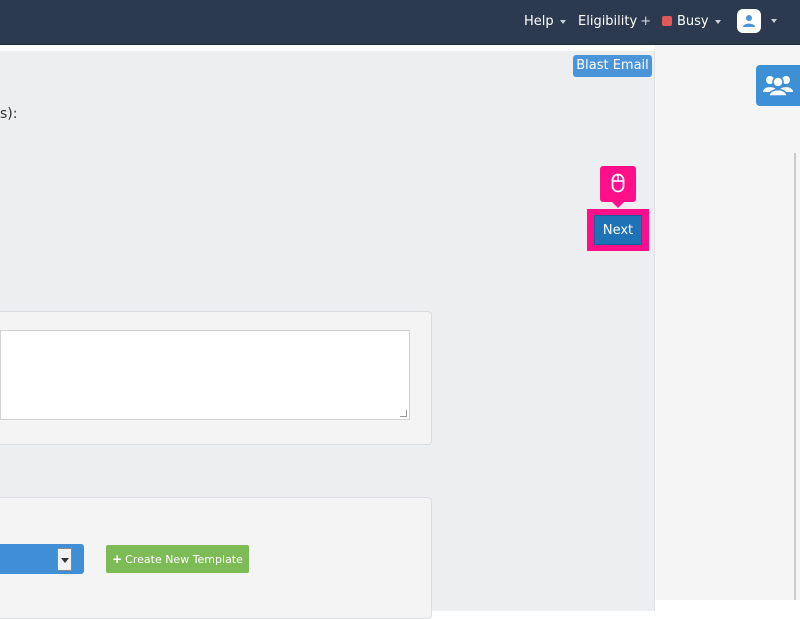 Image resolution: width=800 pixels, height=619 pixels. What do you see at coordinates (618, 230) in the screenshot?
I see `next-button: Next` at bounding box center [618, 230].